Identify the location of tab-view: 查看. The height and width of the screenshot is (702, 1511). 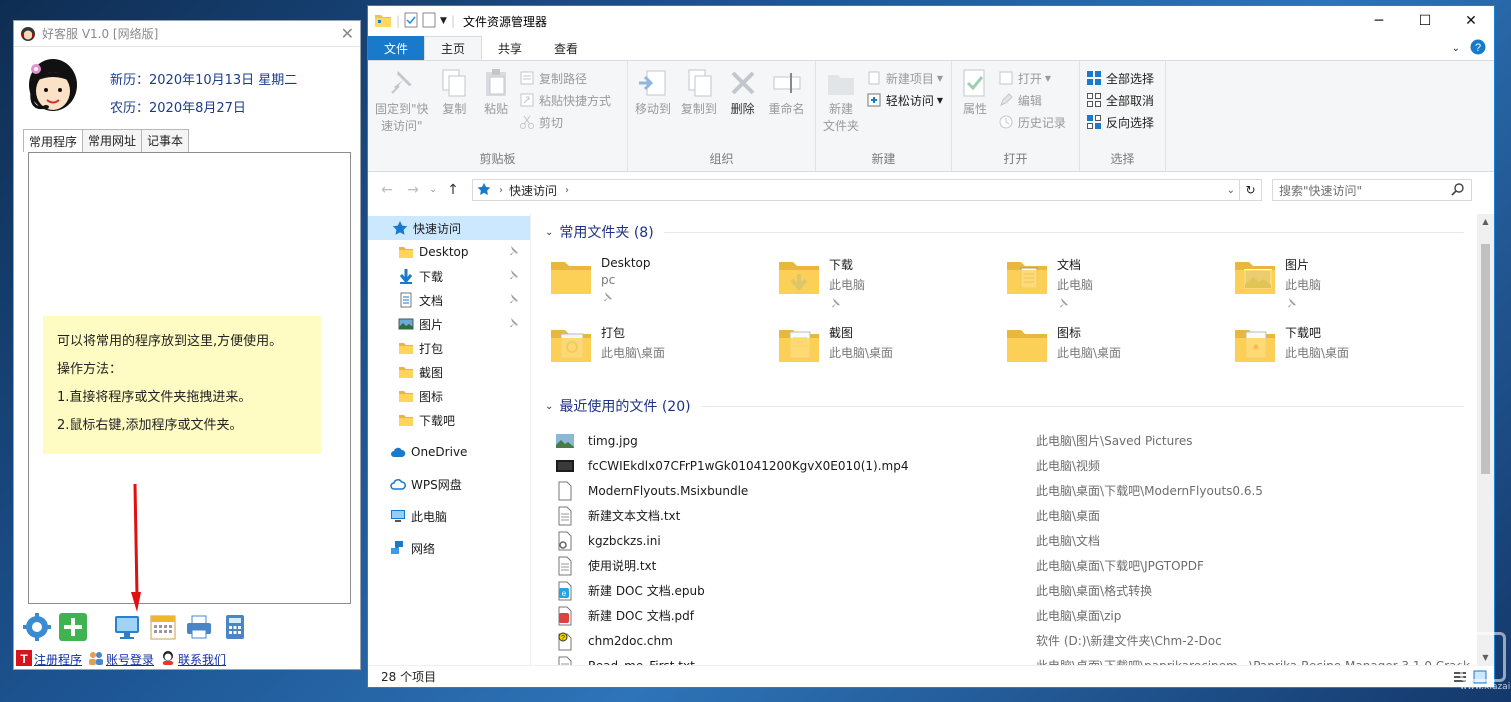
(566, 48).